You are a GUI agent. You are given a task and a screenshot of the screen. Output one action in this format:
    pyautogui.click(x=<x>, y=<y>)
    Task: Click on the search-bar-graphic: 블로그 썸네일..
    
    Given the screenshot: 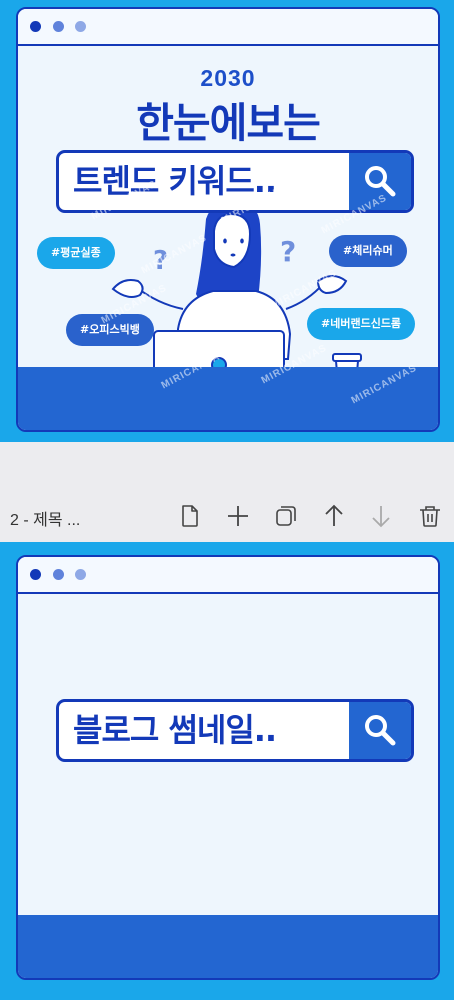 What is the action you would take?
    pyautogui.click(x=235, y=730)
    